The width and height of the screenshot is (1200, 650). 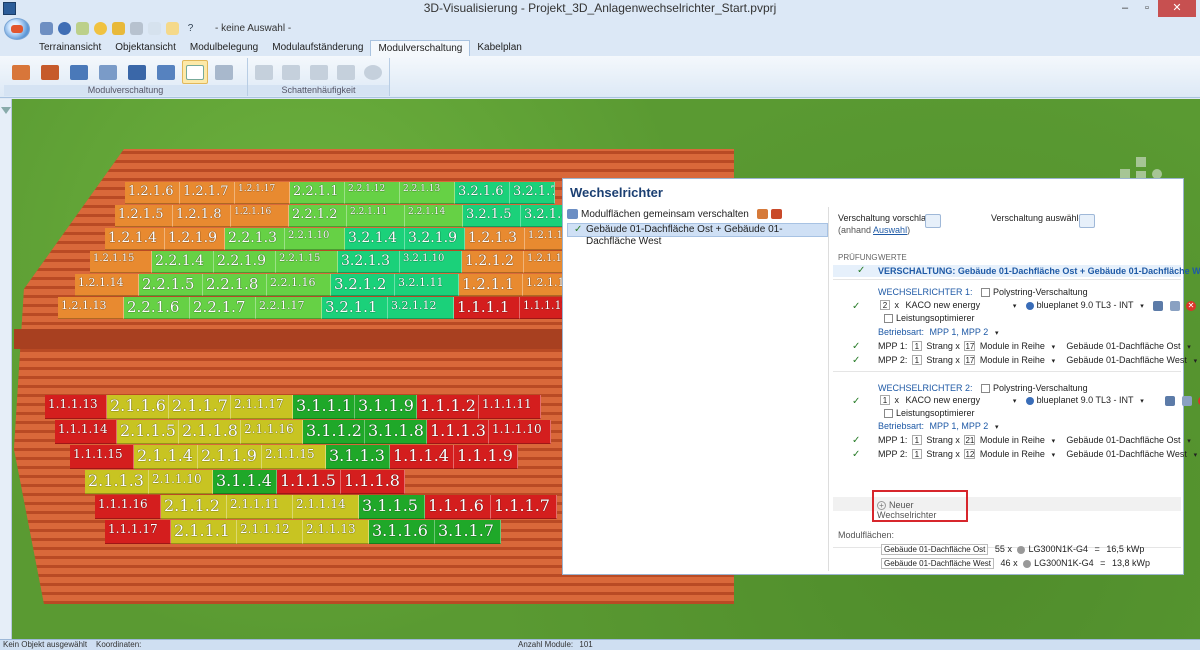 What do you see at coordinates (245, 482) in the screenshot?
I see `pv-module: 3.1.1.4` at bounding box center [245, 482].